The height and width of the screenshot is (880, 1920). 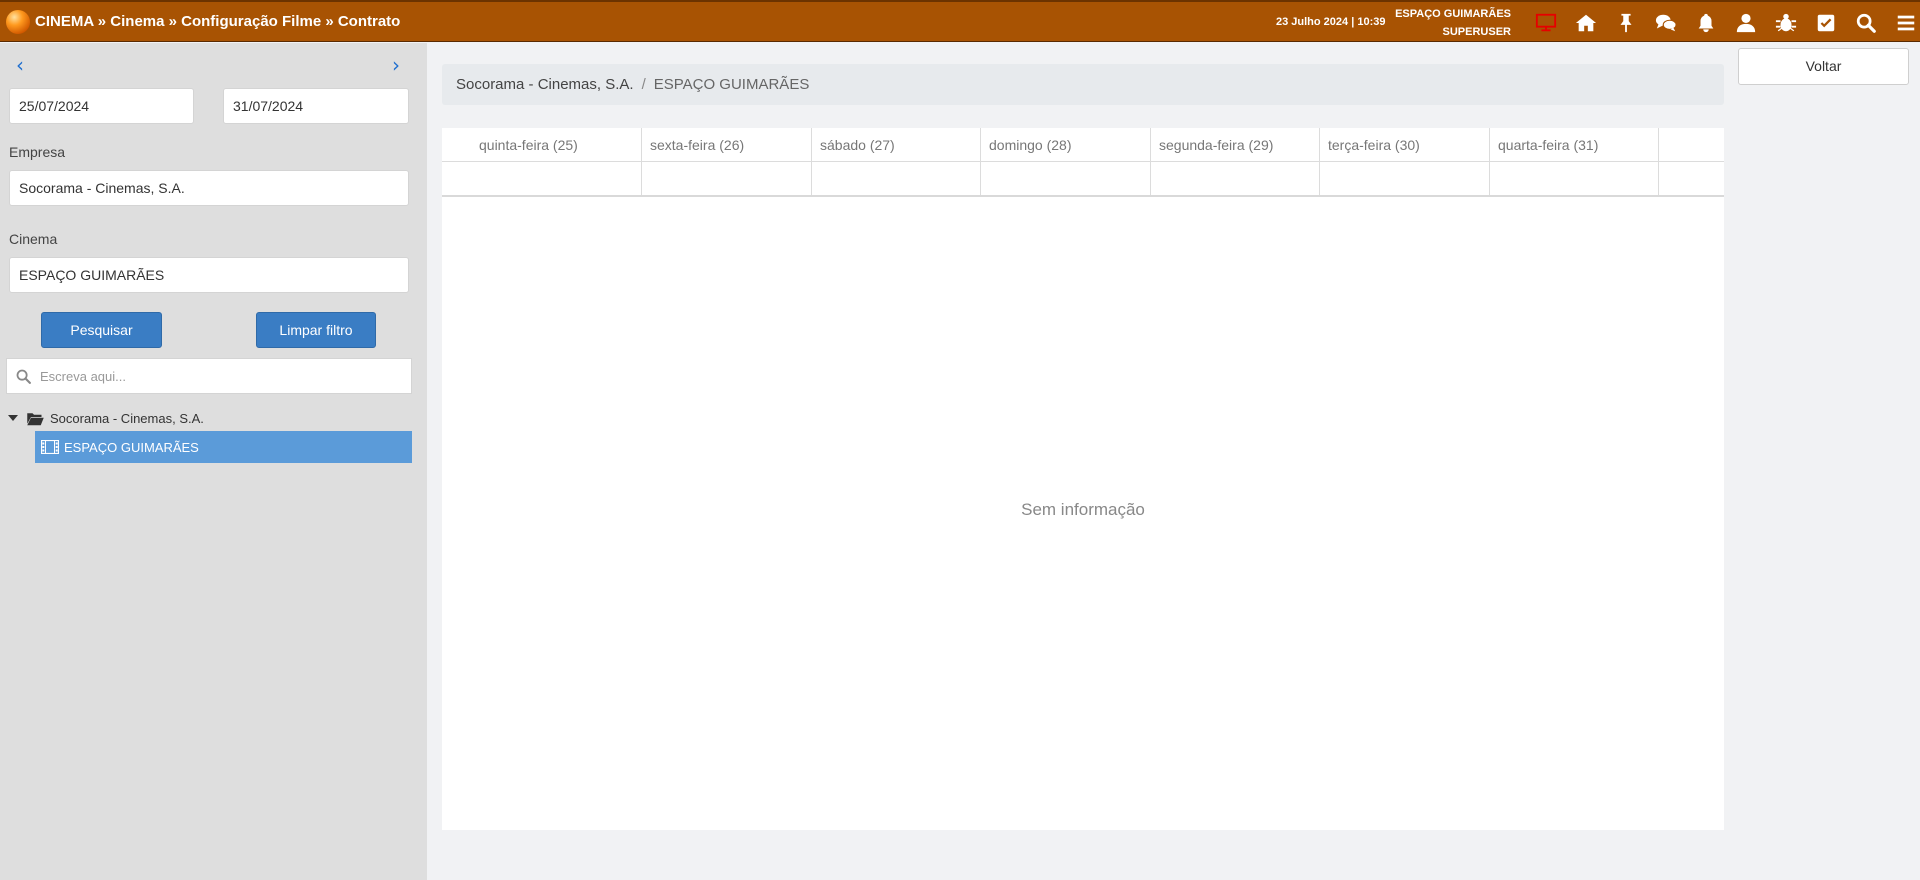 What do you see at coordinates (541, 145) in the screenshot?
I see `day-header: quinta-feira (25)` at bounding box center [541, 145].